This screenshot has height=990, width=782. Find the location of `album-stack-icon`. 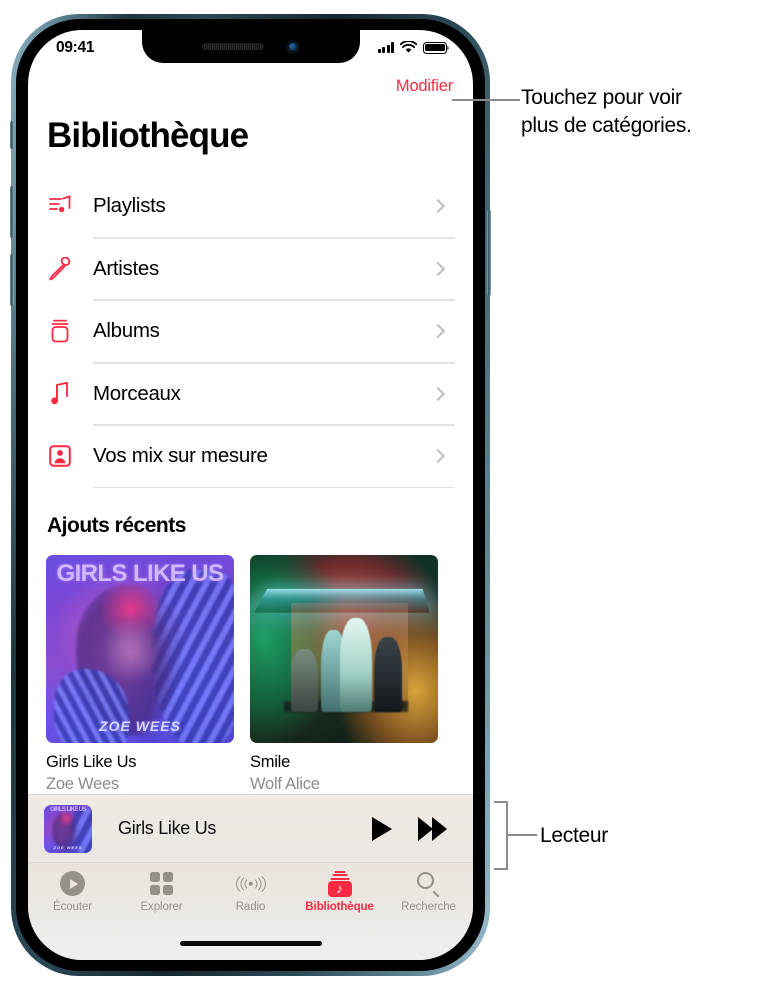

album-stack-icon is located at coordinates (69, 331).